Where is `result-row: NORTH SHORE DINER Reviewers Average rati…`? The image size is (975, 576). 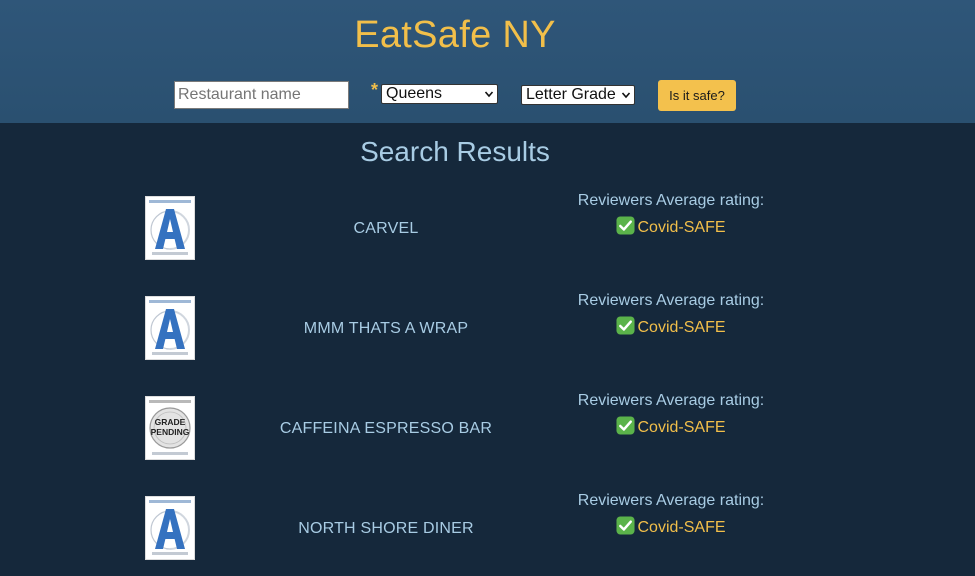
result-row: NORTH SHORE DINER Reviewers Average rati… is located at coordinates (487, 534).